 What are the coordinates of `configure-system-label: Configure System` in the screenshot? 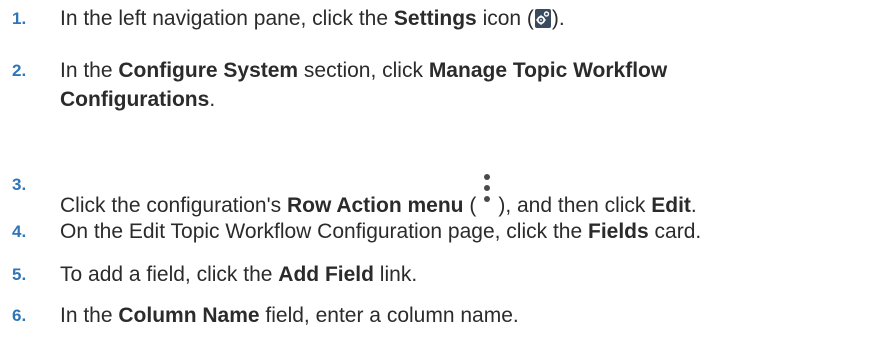 It's located at (208, 70).